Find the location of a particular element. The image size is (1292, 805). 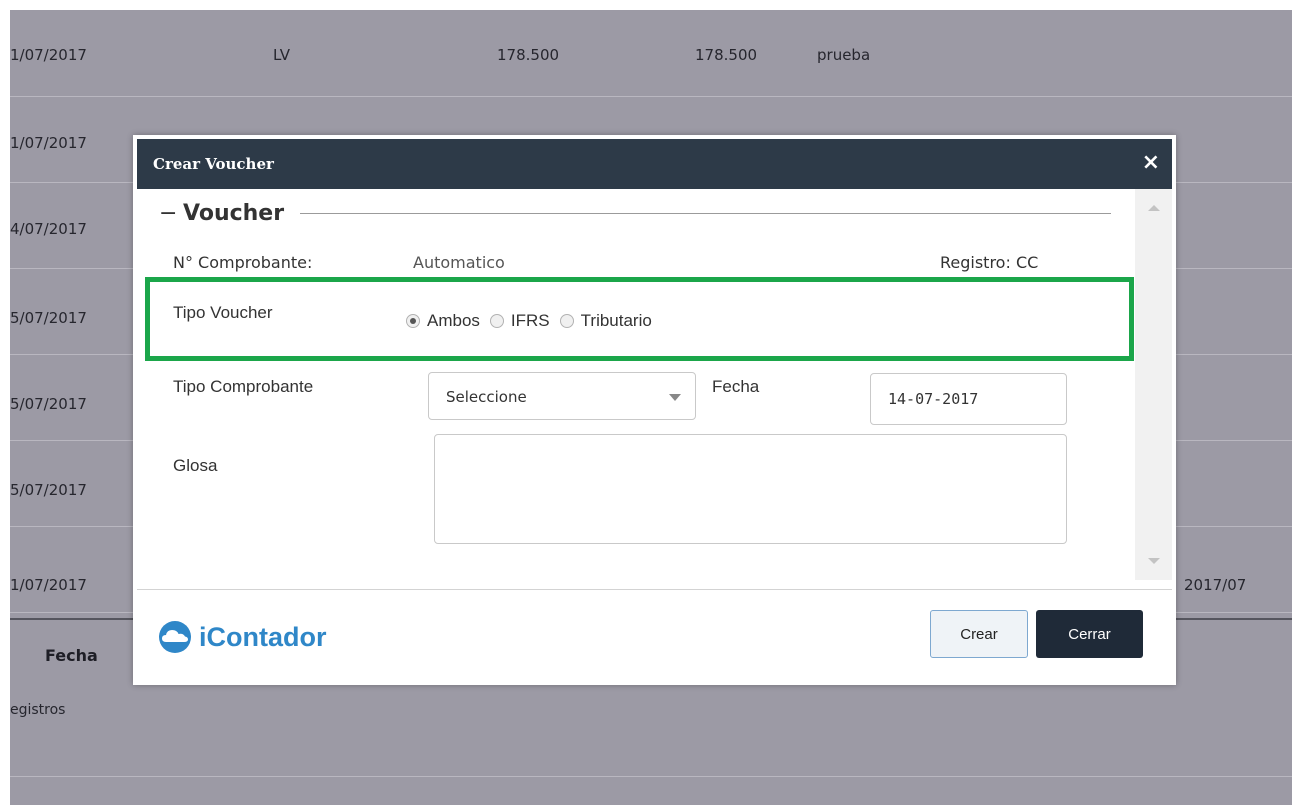

table-cell-glosa: prueba is located at coordinates (844, 55).